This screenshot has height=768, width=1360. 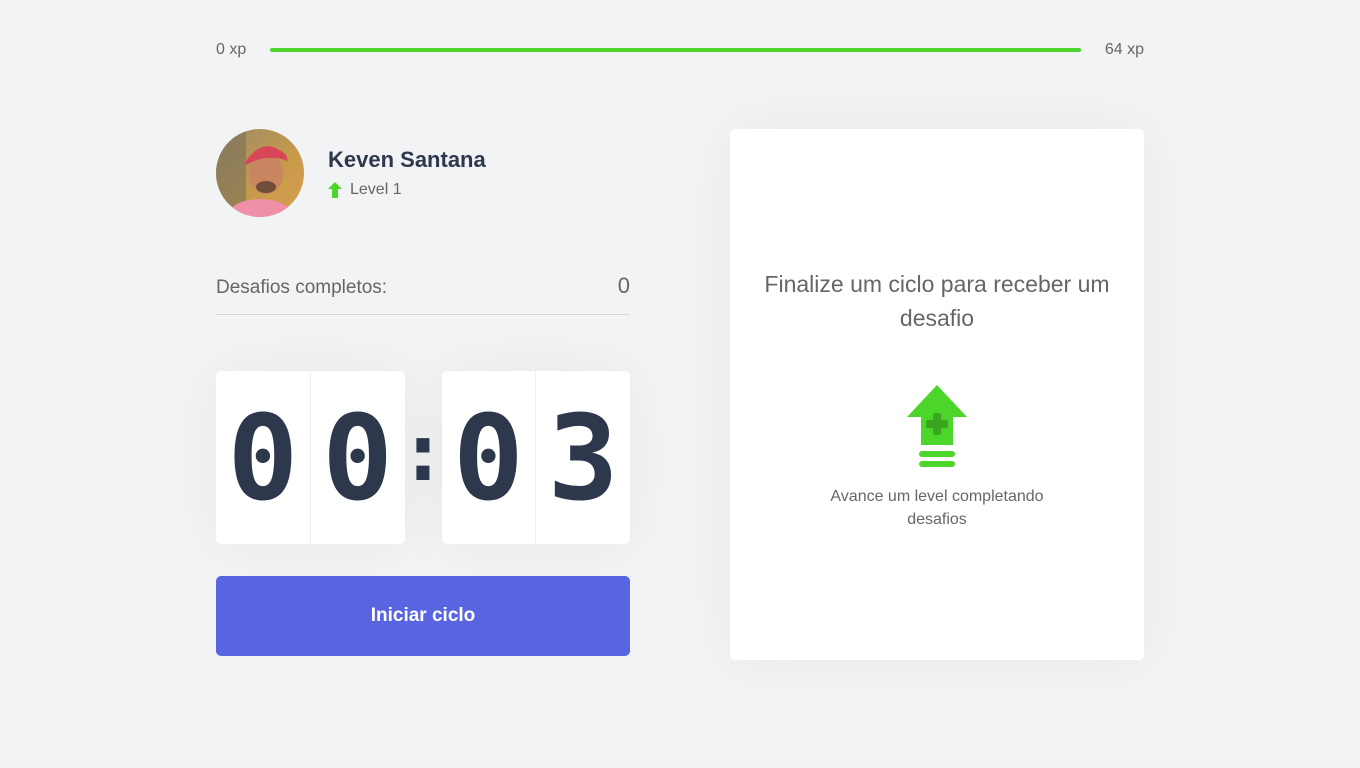 What do you see at coordinates (231, 49) in the screenshot?
I see `xp-start-label: 0 xp` at bounding box center [231, 49].